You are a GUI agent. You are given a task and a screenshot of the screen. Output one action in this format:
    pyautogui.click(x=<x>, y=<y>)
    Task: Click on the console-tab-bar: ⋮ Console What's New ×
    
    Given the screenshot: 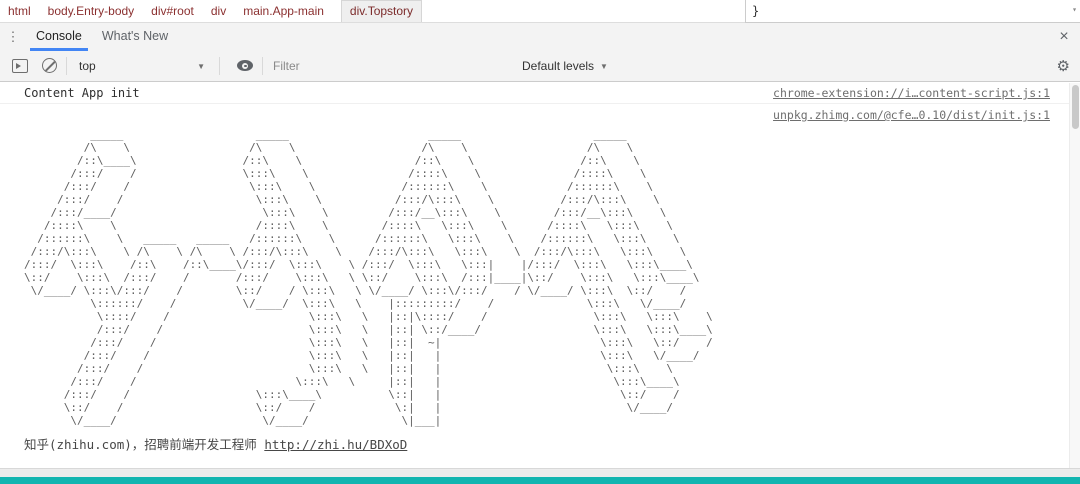 What is the action you would take?
    pyautogui.click(x=540, y=37)
    